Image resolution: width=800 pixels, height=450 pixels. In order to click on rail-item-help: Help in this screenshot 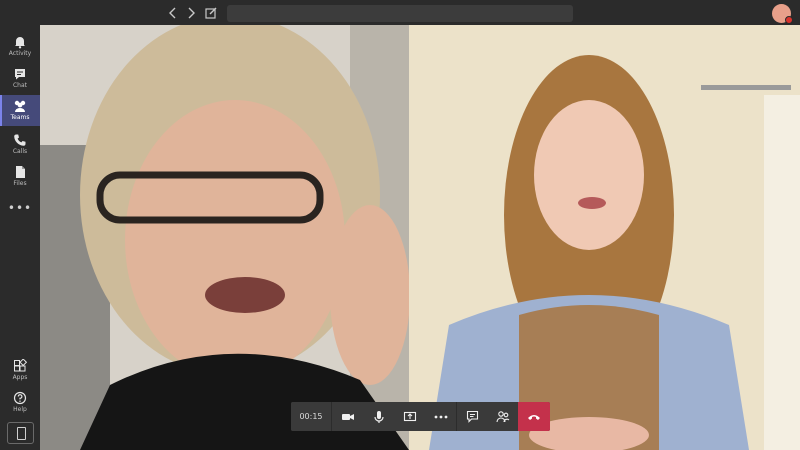, I will do `click(20, 402)`.